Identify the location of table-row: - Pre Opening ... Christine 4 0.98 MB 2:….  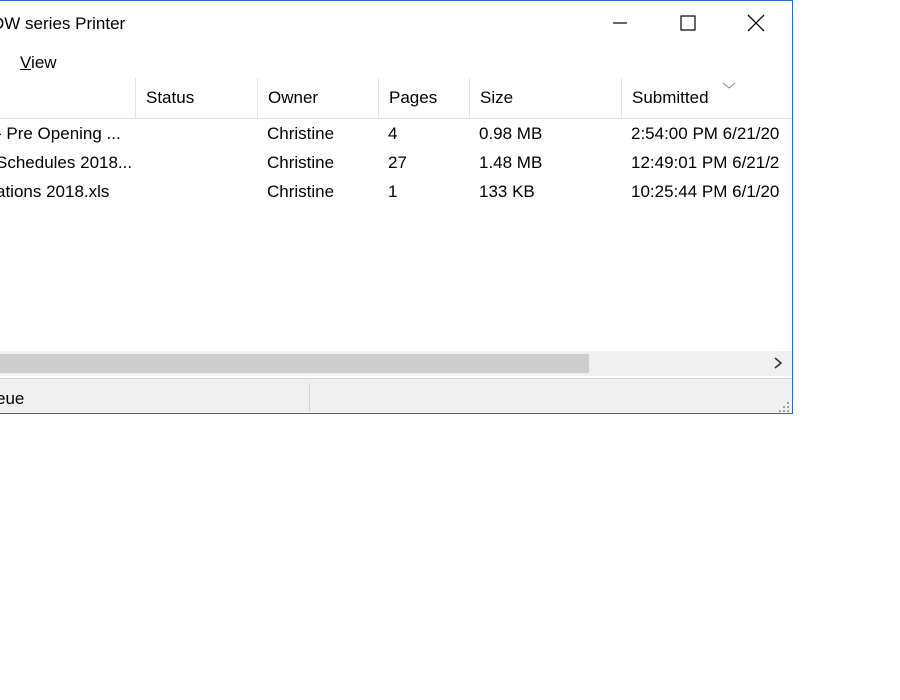
(396, 133).